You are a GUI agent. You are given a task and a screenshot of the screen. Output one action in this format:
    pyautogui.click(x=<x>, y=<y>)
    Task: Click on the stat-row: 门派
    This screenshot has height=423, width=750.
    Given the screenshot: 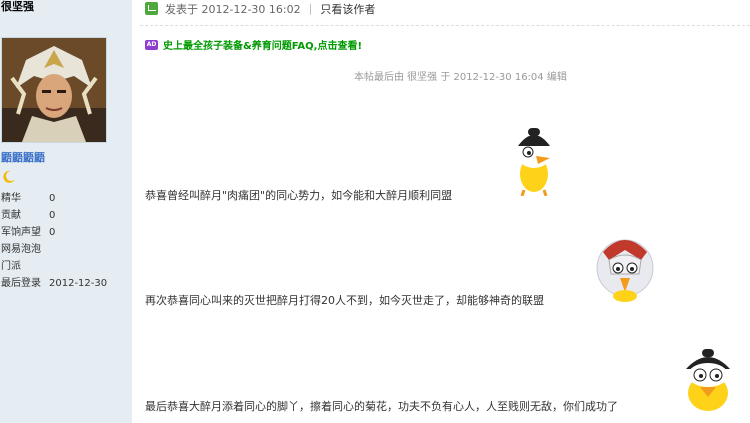 What is the action you would take?
    pyautogui.click(x=54, y=266)
    